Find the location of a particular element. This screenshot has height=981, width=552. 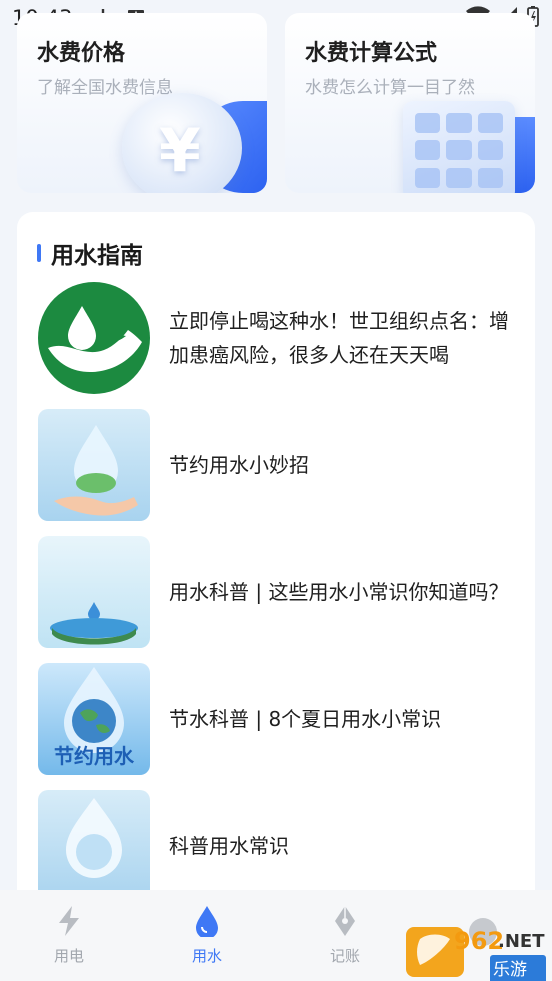

article-item: 节约用水 节水科普 | 8个夏日用水小常识 is located at coordinates (278, 719).